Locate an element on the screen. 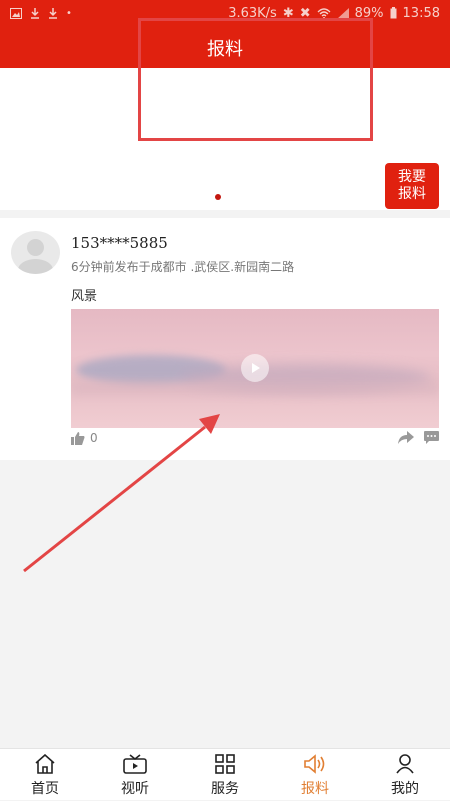 The height and width of the screenshot is (801, 450). image-notification-icon is located at coordinates (16, 13).